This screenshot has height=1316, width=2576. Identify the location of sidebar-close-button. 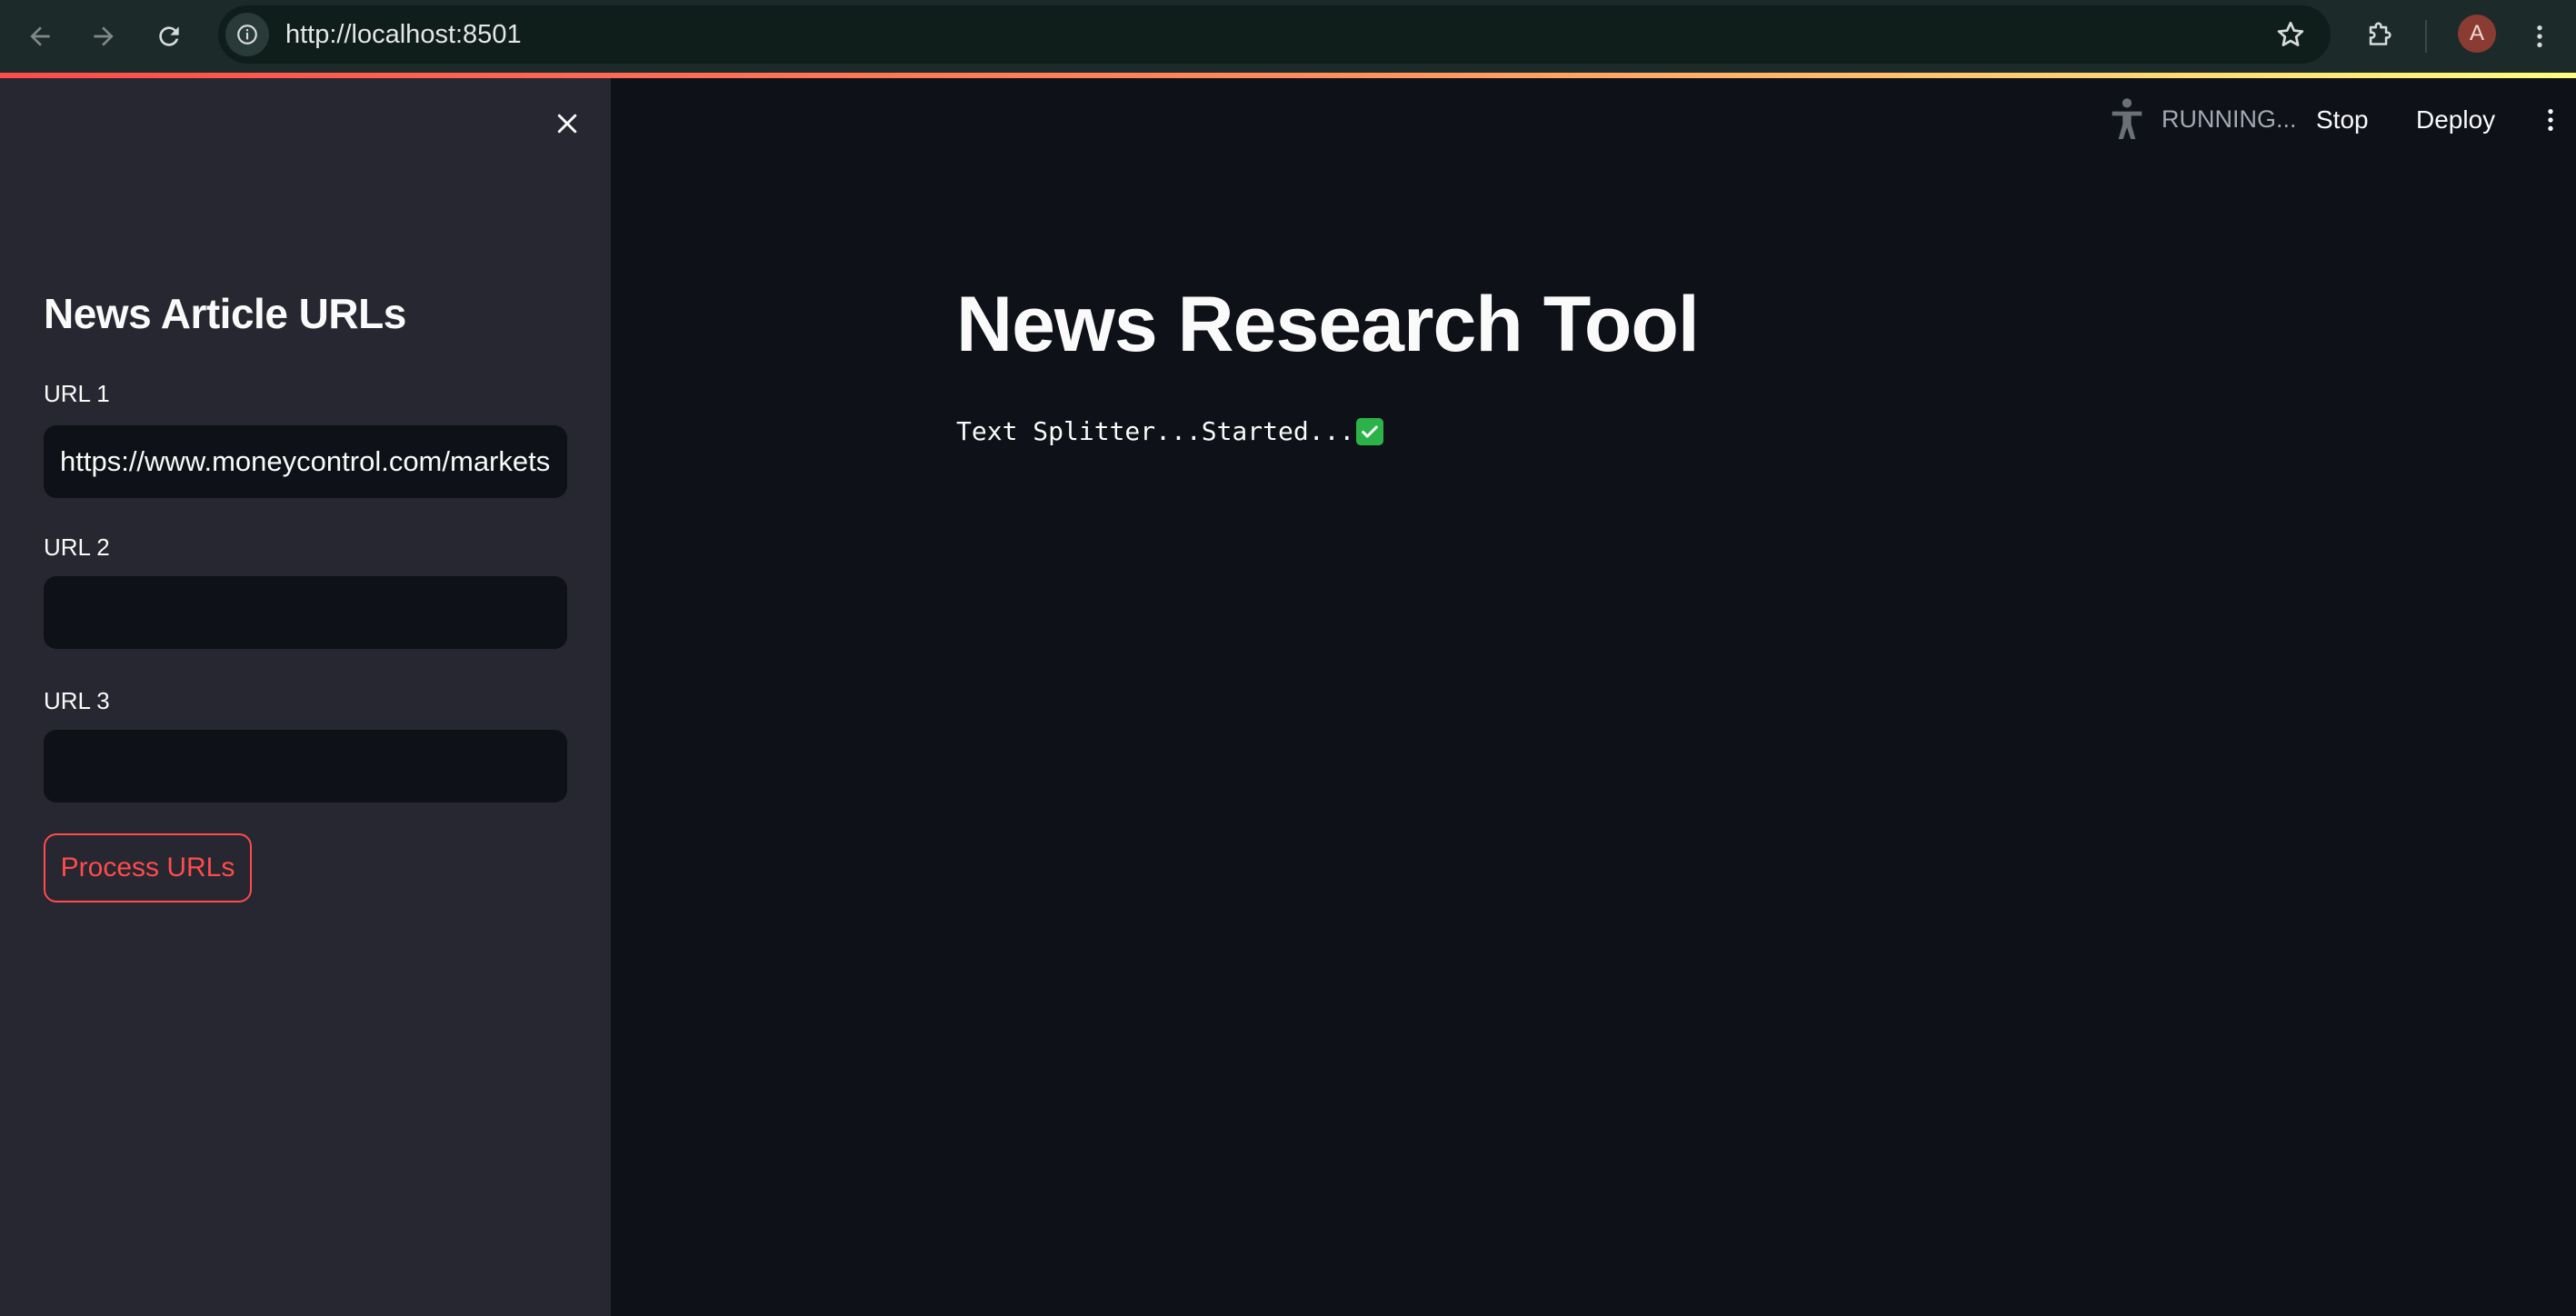
(567, 123).